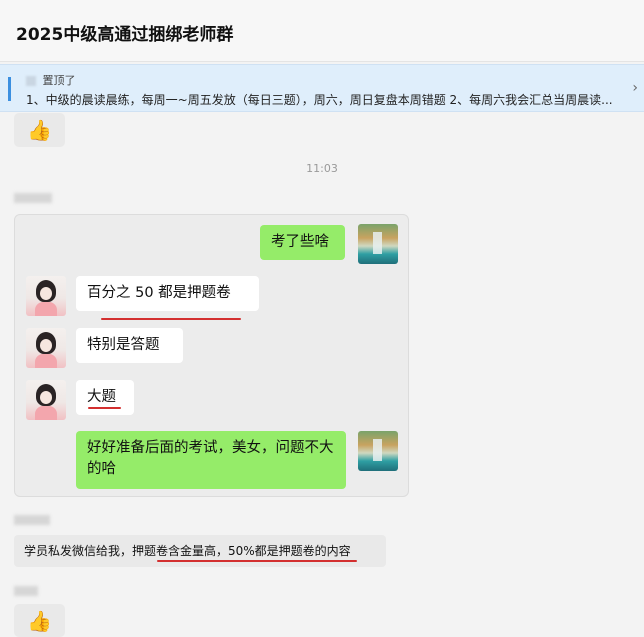  What do you see at coordinates (59, 80) in the screenshot?
I see `pin-label: 置顶了` at bounding box center [59, 80].